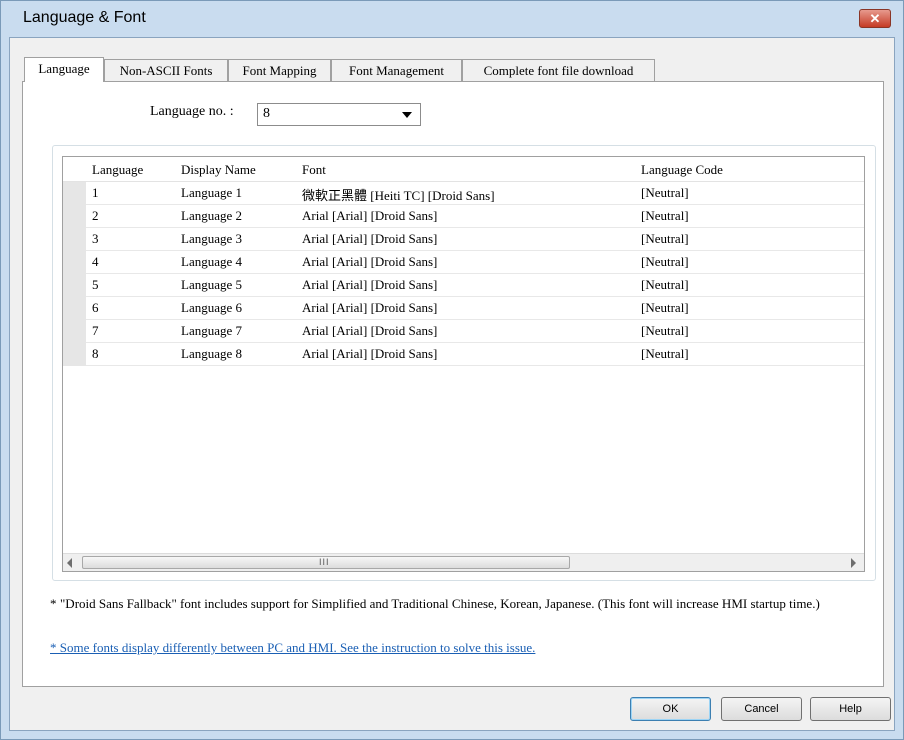  Describe the element at coordinates (95, 284) in the screenshot. I see `cell-language: 5` at that location.